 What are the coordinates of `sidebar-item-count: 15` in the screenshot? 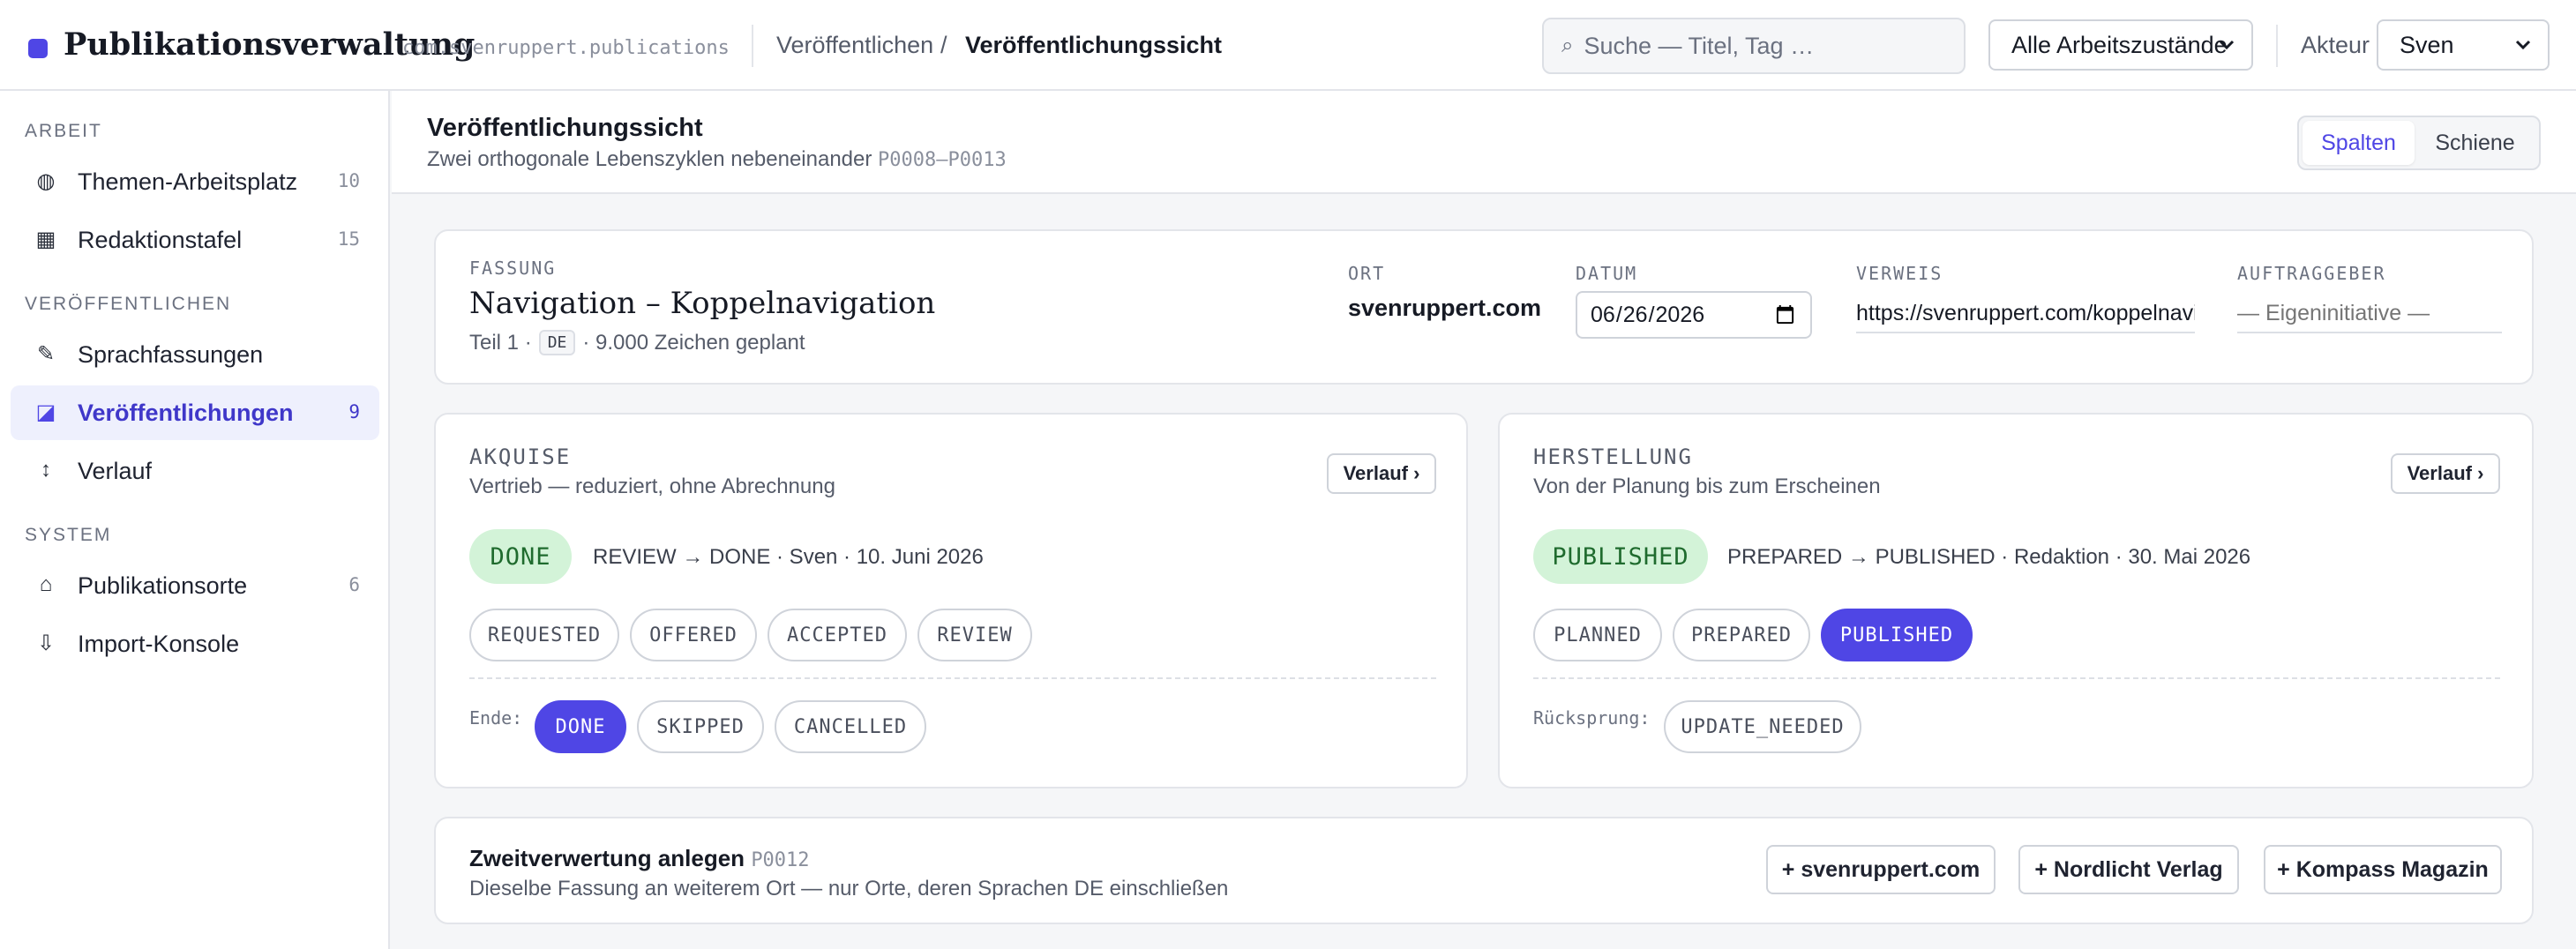 It's located at (349, 239).